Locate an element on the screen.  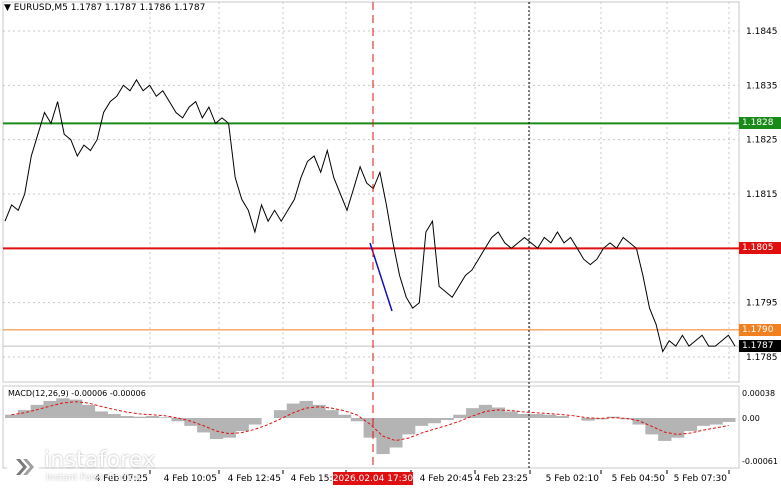
price-tick-label: 1.1795 is located at coordinates (762, 304).